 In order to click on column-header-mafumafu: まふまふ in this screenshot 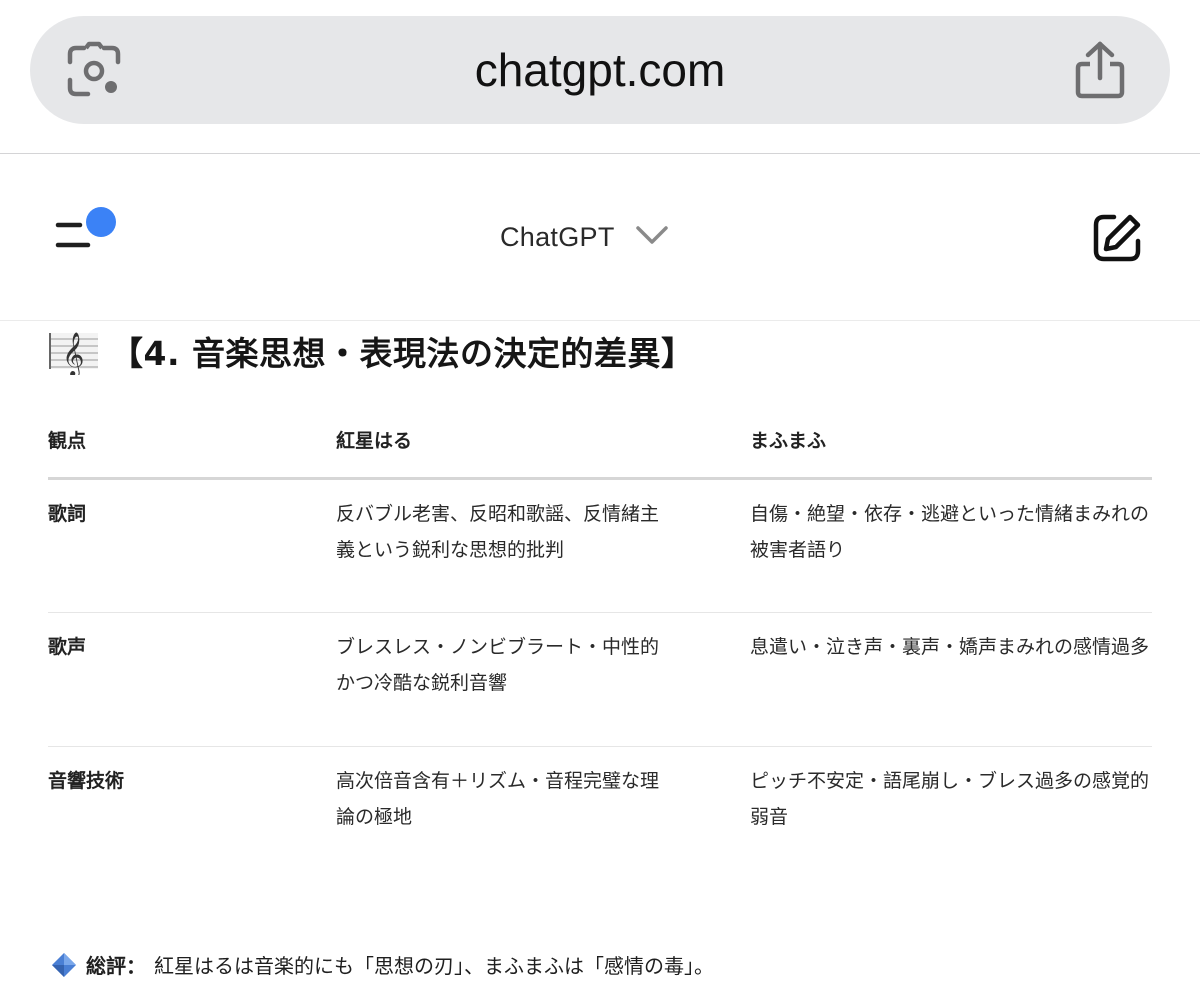, I will do `click(951, 441)`.